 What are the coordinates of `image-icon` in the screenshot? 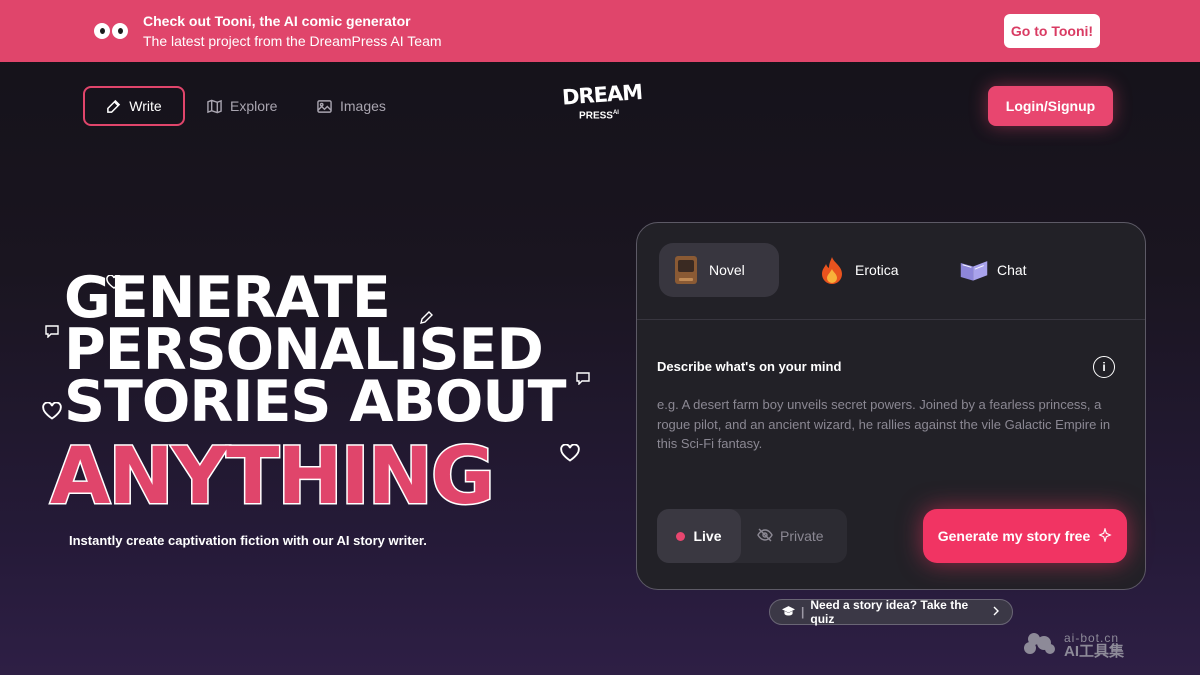 It's located at (324, 106).